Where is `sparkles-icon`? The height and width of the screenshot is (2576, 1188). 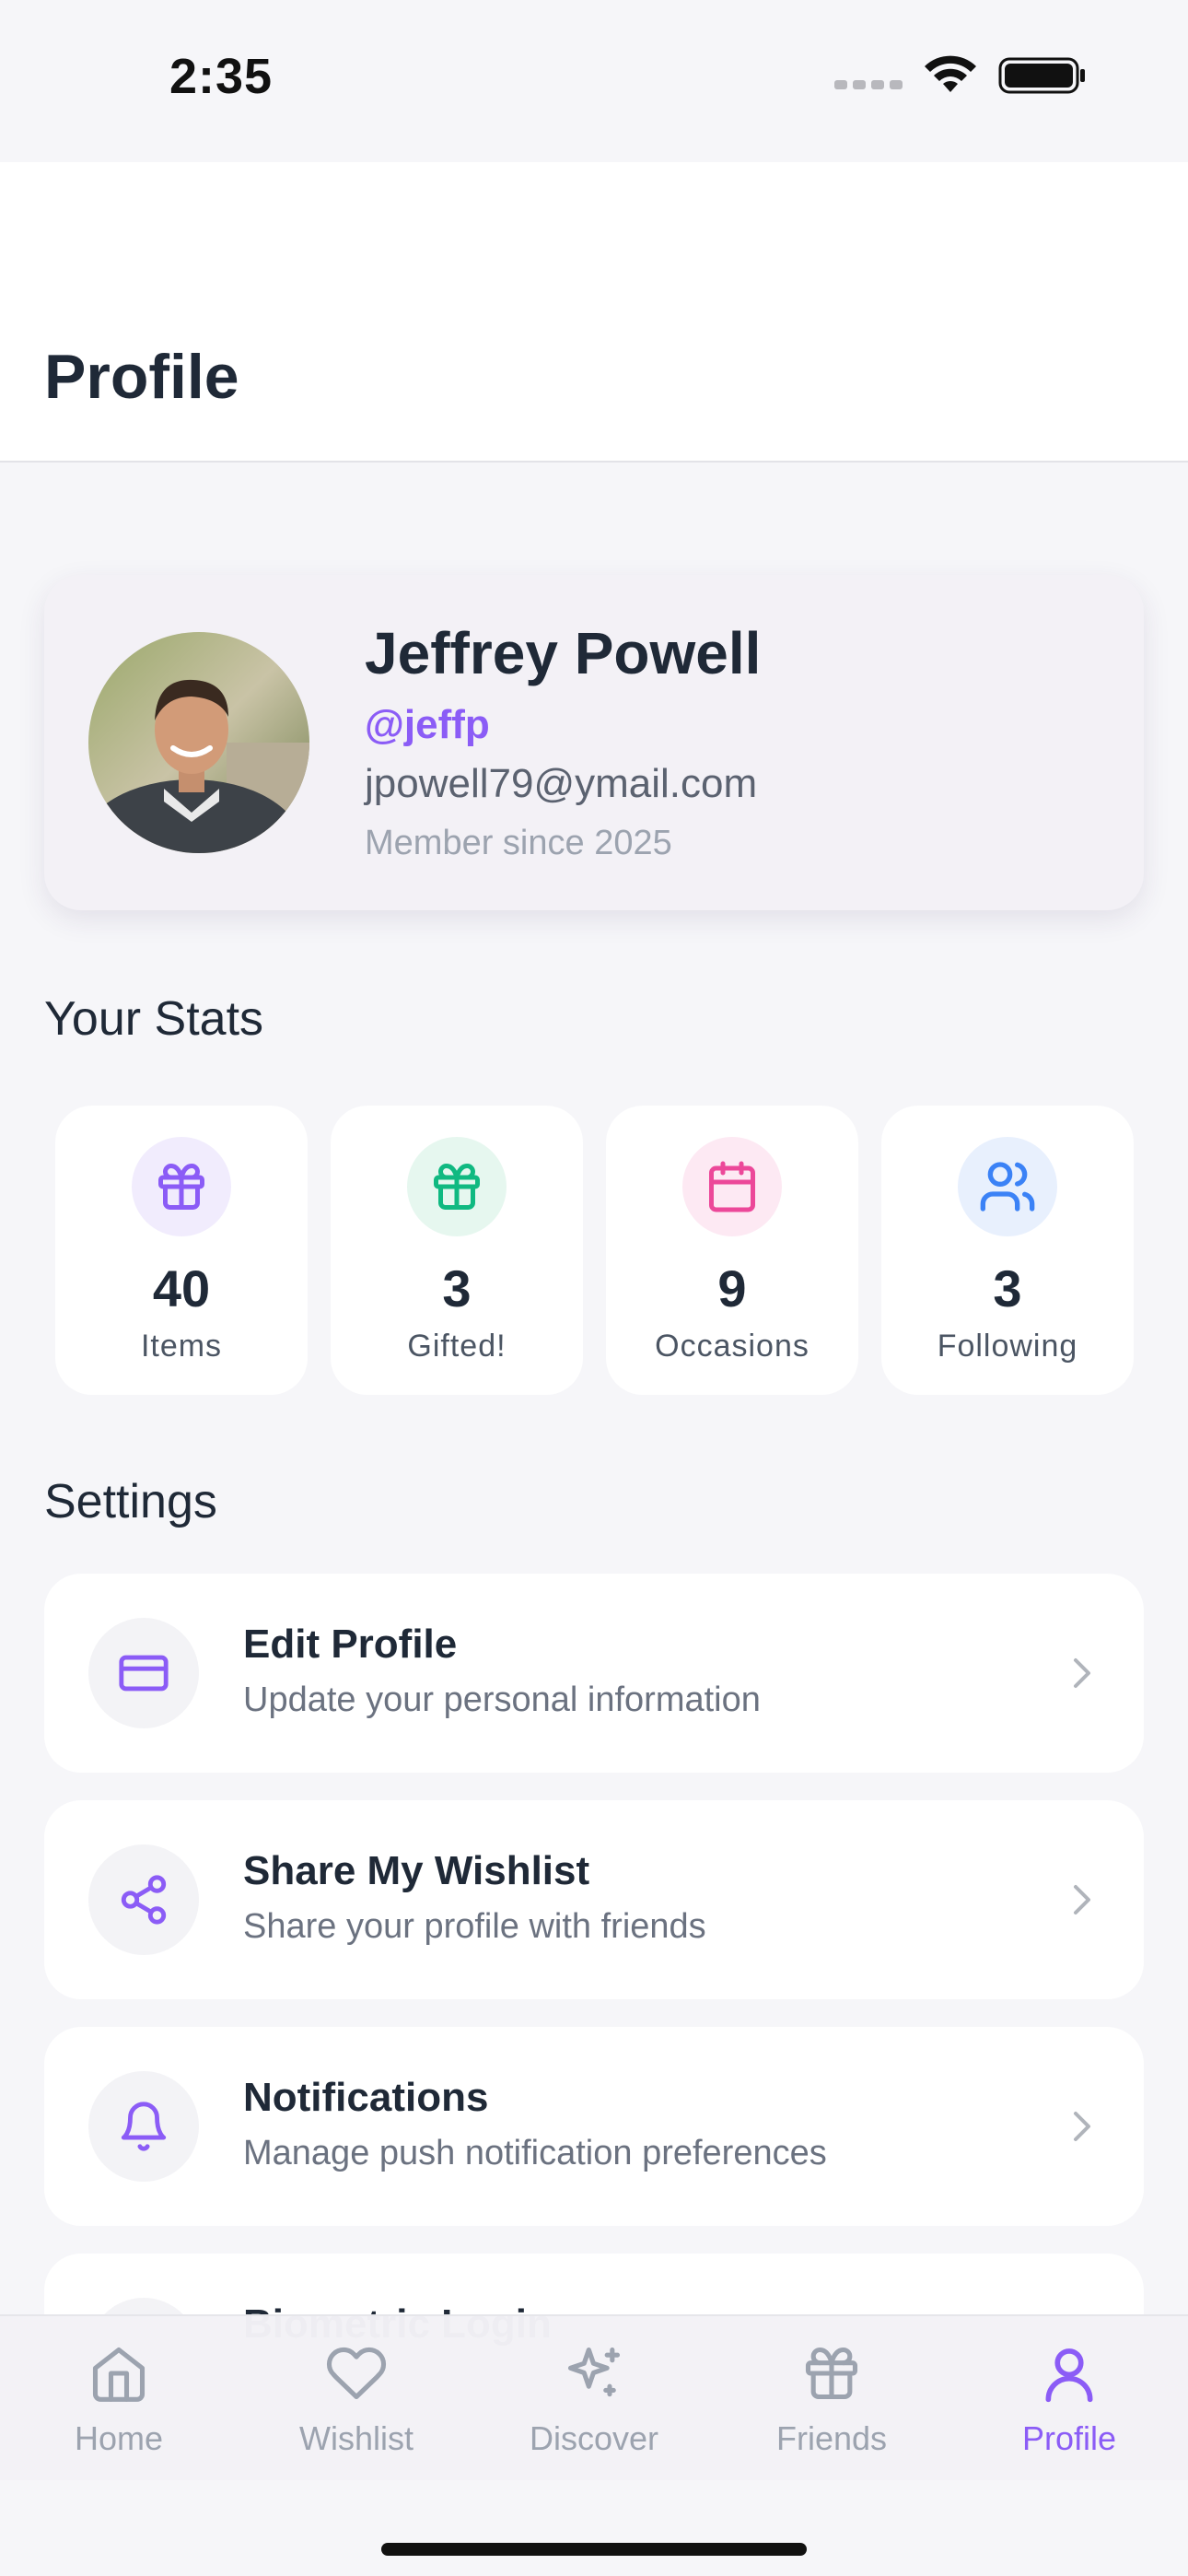
sparkles-icon is located at coordinates (594, 2373).